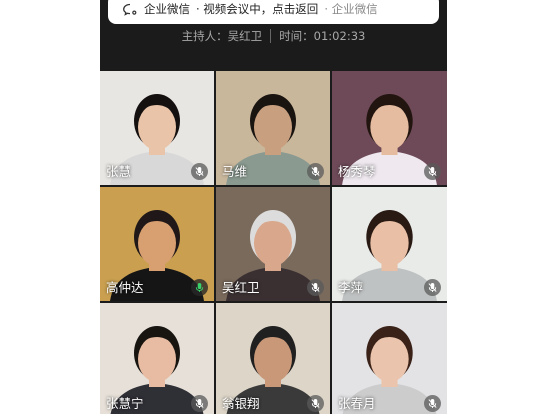  I want to click on participant-tile: 马维, so click(273, 128).